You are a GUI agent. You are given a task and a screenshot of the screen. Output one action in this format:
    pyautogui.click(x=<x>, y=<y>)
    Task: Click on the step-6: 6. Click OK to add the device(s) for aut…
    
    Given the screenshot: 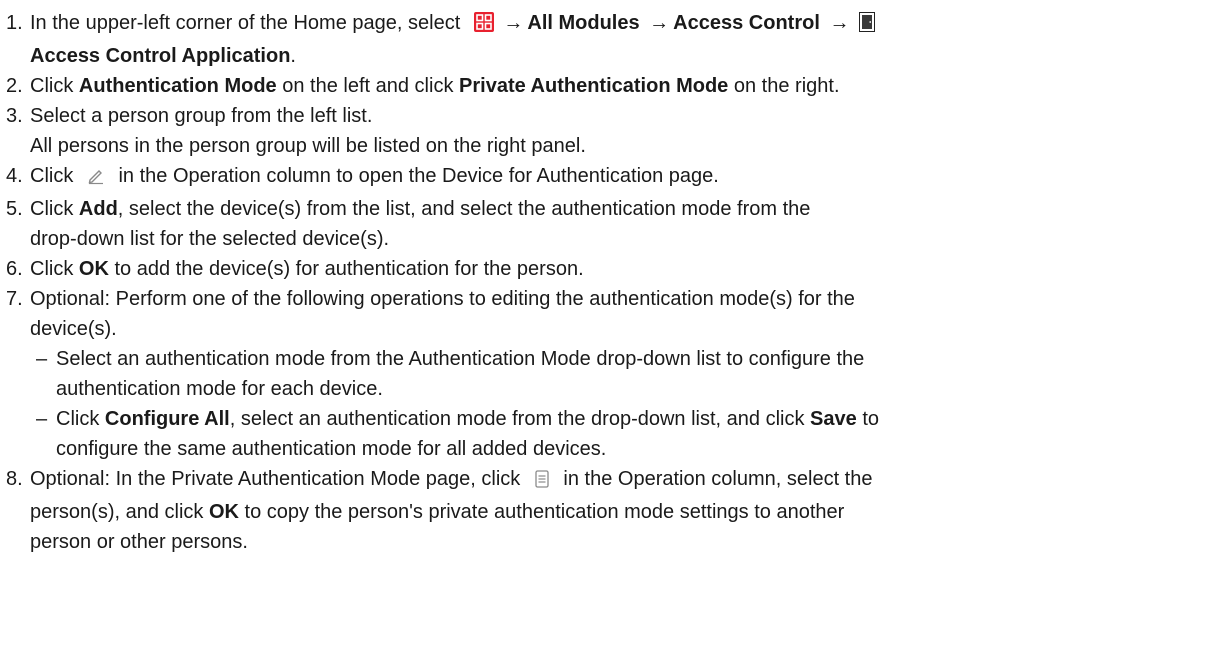 What is the action you would take?
    pyautogui.click(x=611, y=269)
    